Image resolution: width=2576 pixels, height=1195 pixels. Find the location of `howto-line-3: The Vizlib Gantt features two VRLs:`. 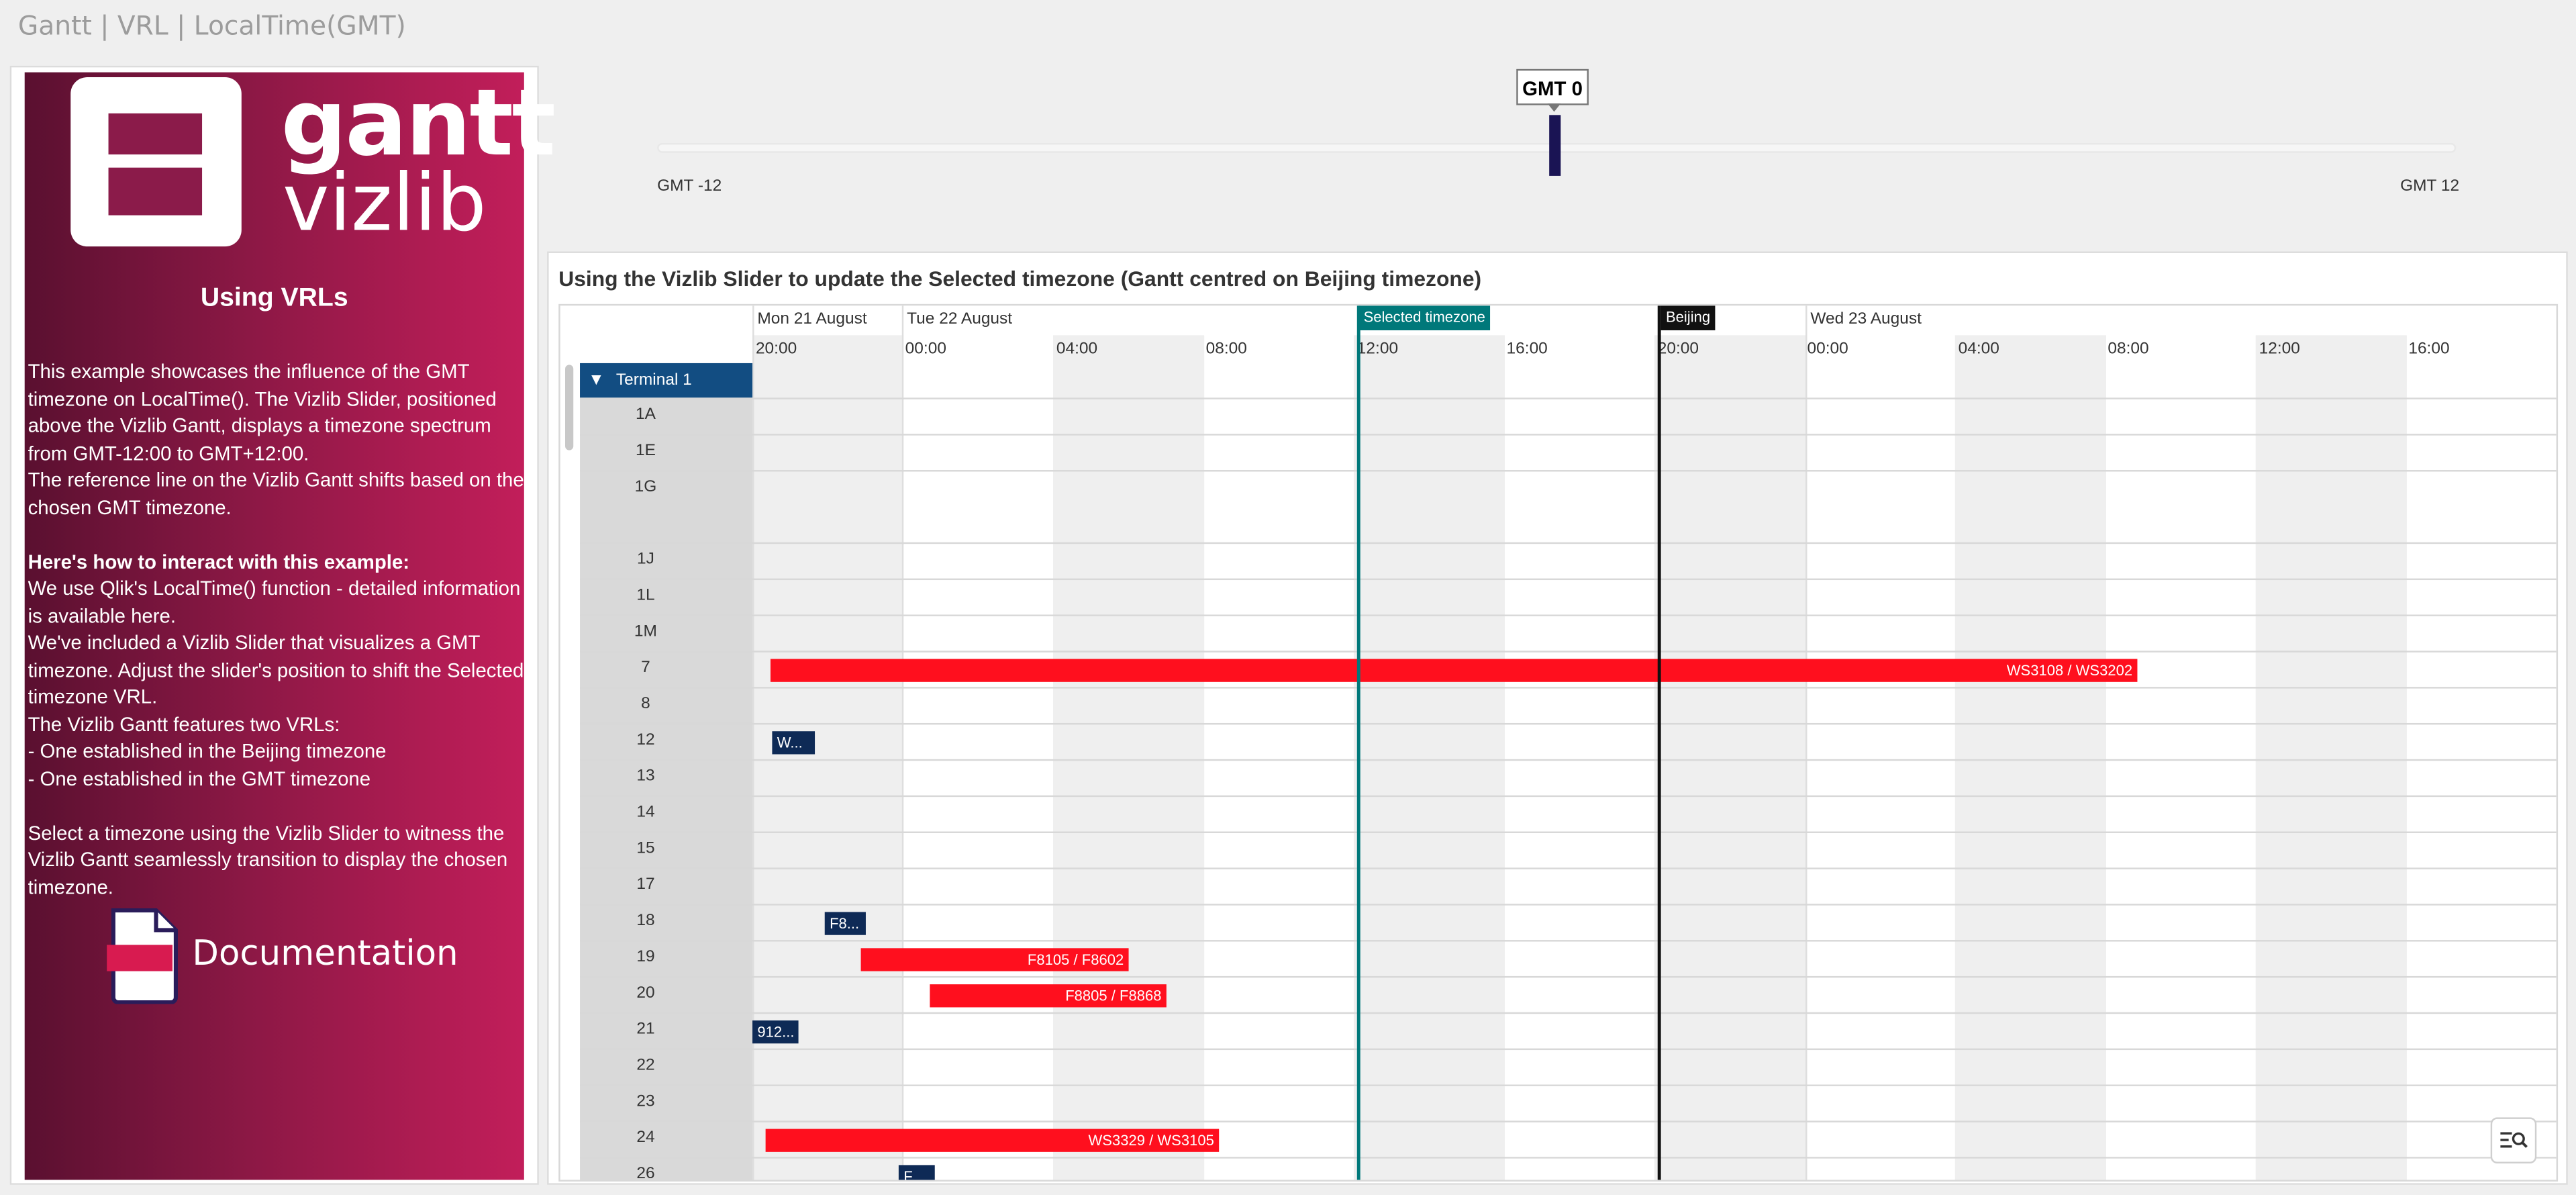

howto-line-3: The Vizlib Gantt features two VRLs: is located at coordinates (184, 724).